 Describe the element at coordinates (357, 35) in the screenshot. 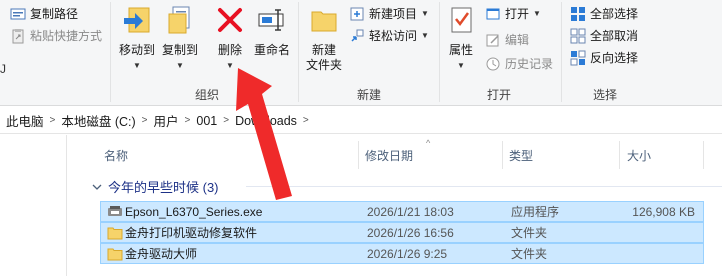

I see `easy-access-icon` at that location.